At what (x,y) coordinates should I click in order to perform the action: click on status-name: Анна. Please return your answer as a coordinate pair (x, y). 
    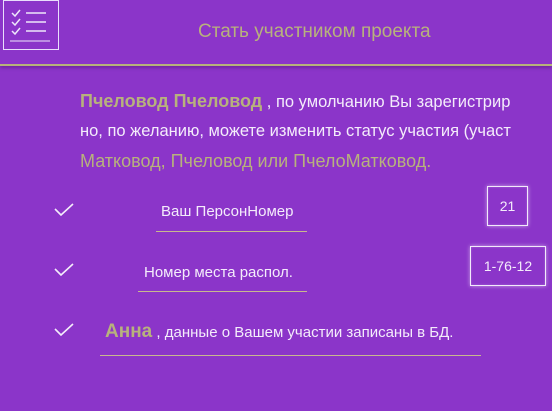
    Looking at the image, I should click on (129, 331).